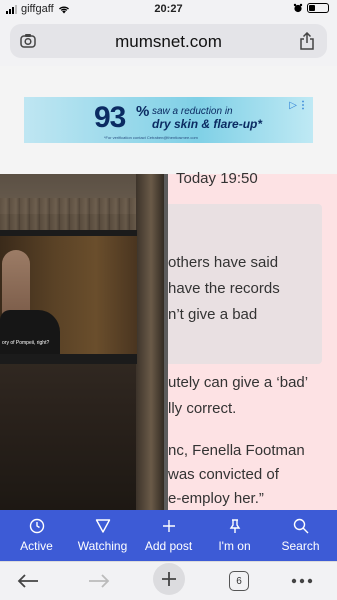 The width and height of the screenshot is (337, 600). I want to click on ad-percent: 93, so click(110, 117).